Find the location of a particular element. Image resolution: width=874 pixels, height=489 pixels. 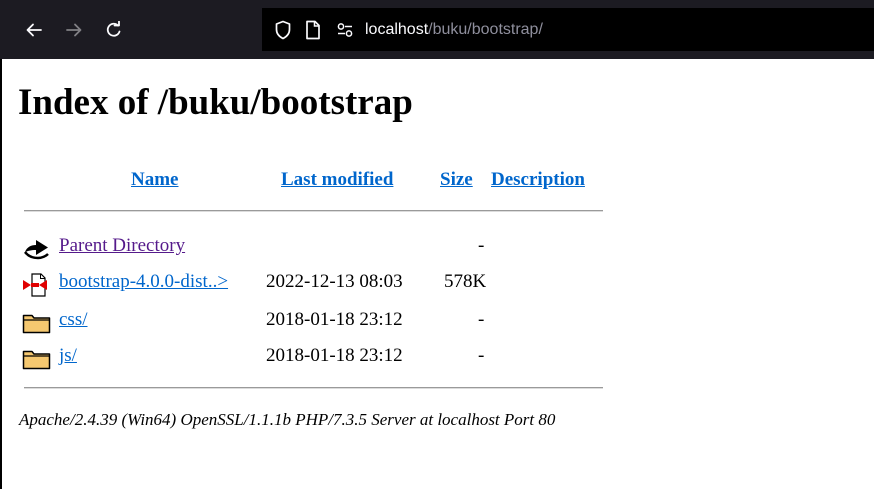

back-button is located at coordinates (34, 30).